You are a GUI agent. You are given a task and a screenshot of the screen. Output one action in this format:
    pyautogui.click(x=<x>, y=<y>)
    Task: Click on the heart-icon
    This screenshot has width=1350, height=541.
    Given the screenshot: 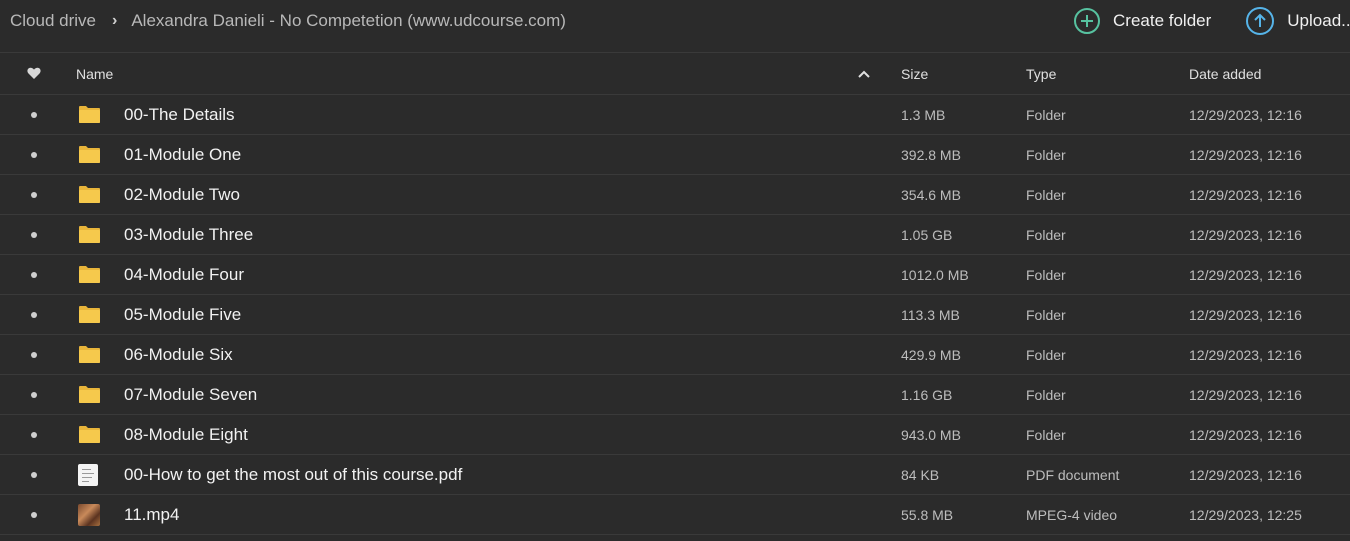 What is the action you would take?
    pyautogui.click(x=34, y=73)
    